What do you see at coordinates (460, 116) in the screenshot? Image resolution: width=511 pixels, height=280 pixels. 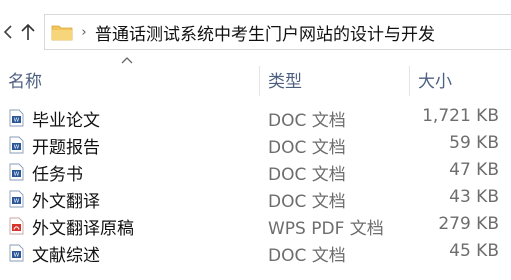 I see `file-size: 1,721 KB` at bounding box center [460, 116].